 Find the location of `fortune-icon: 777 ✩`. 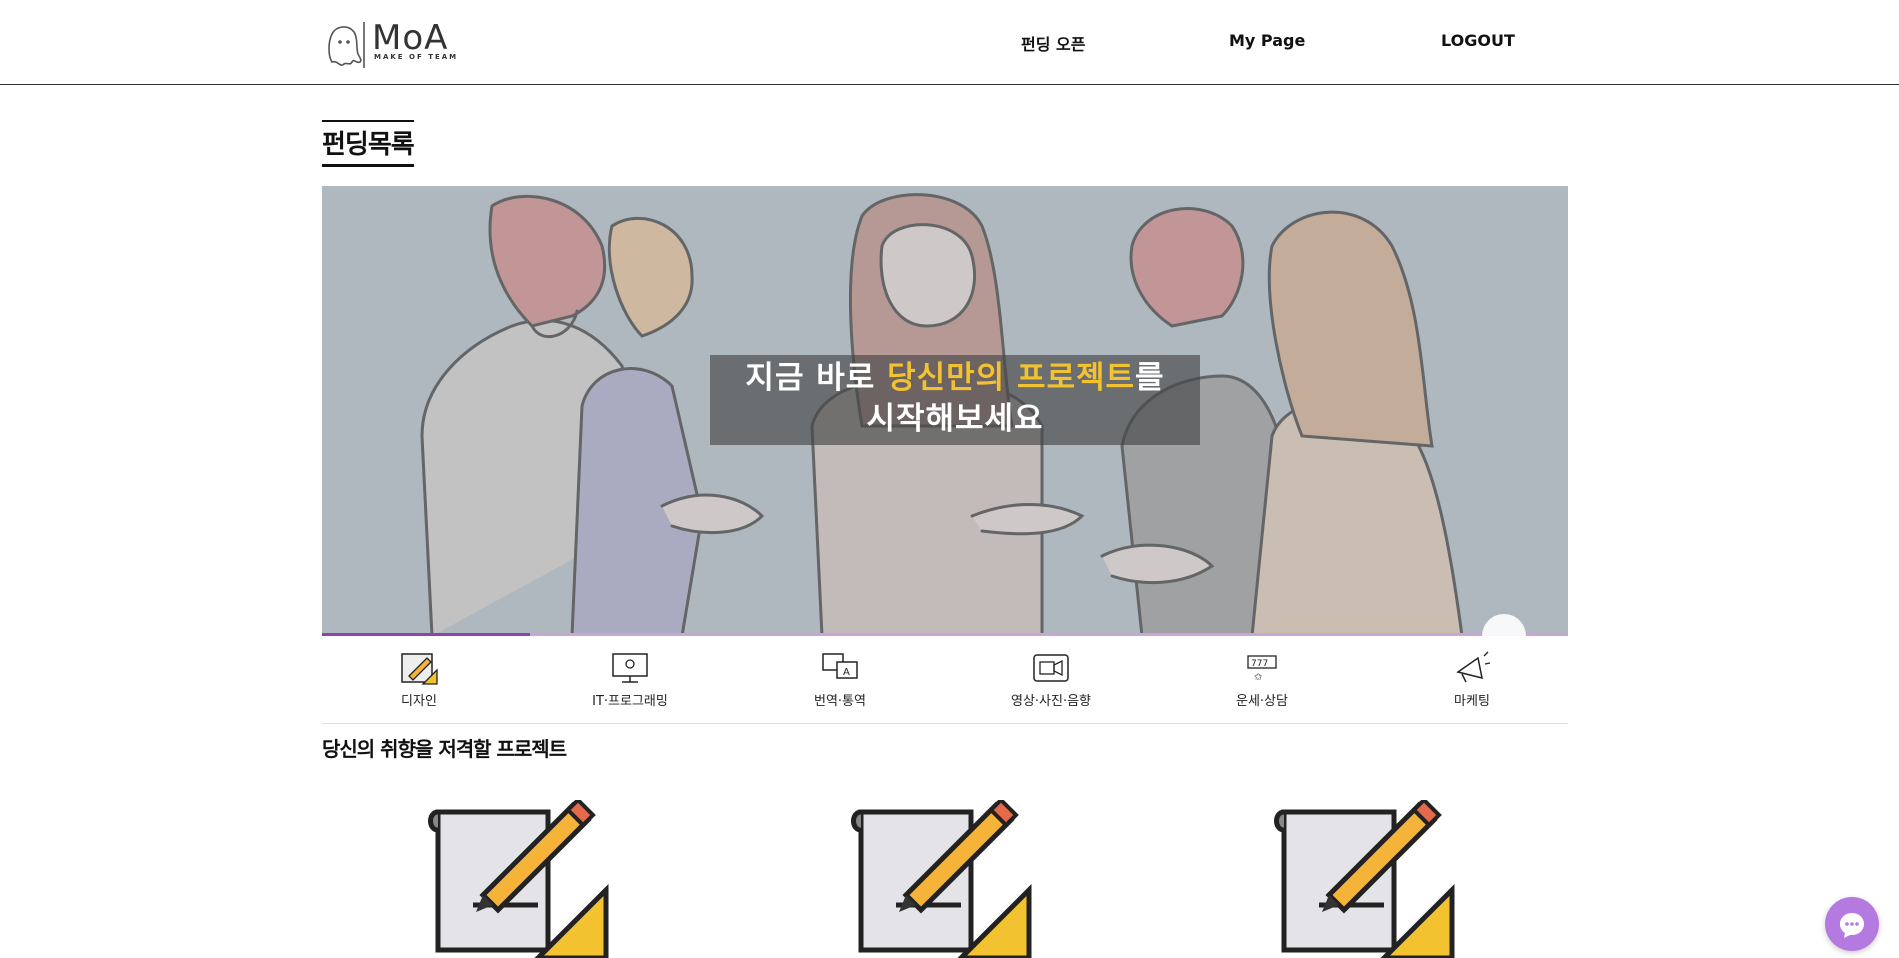

fortune-icon: 777 ✩ is located at coordinates (1262, 669).